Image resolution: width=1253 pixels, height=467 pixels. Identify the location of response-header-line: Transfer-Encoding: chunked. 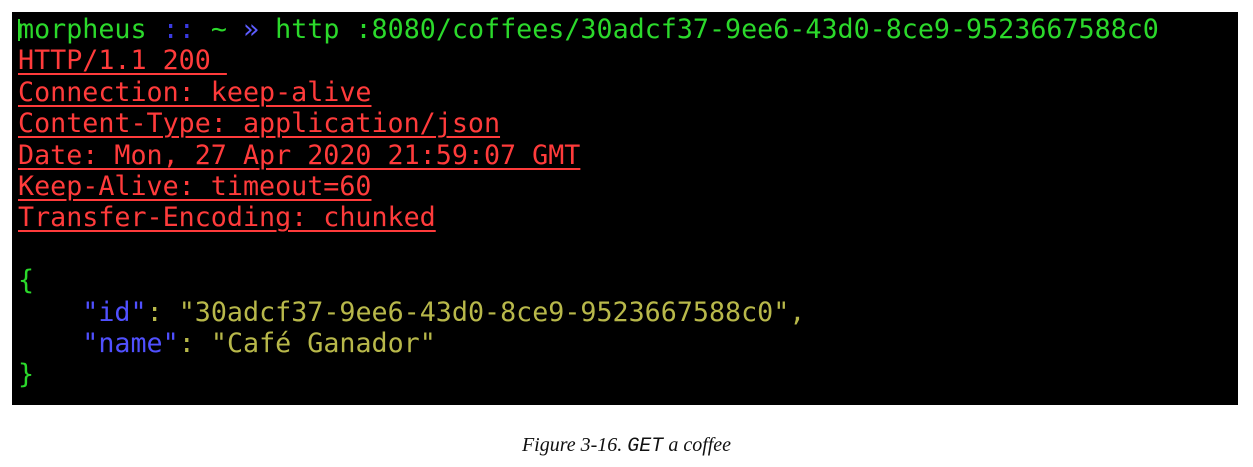
(628, 217).